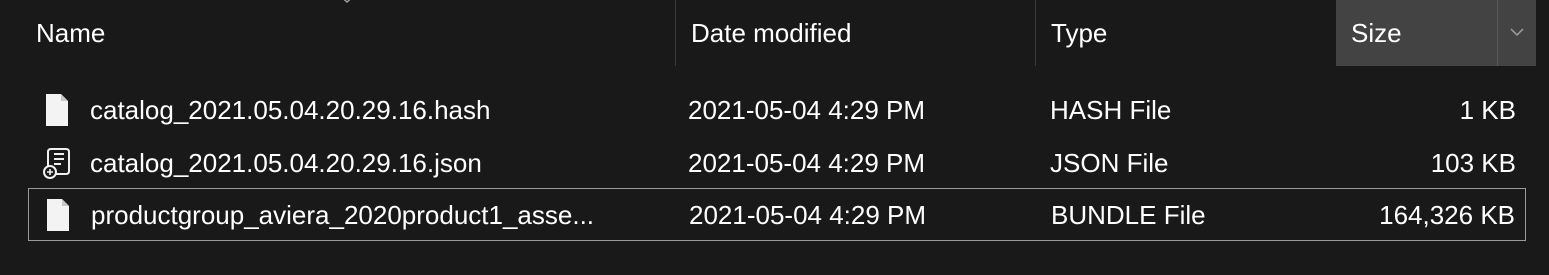 The width and height of the screenshot is (1549, 275). What do you see at coordinates (56, 163) in the screenshot?
I see `script-file-icon` at bounding box center [56, 163].